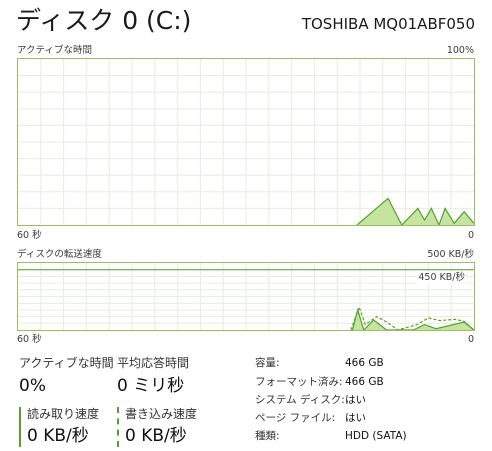  What do you see at coordinates (364, 382) in the screenshot?
I see `formatted-value: 466 GB` at bounding box center [364, 382].